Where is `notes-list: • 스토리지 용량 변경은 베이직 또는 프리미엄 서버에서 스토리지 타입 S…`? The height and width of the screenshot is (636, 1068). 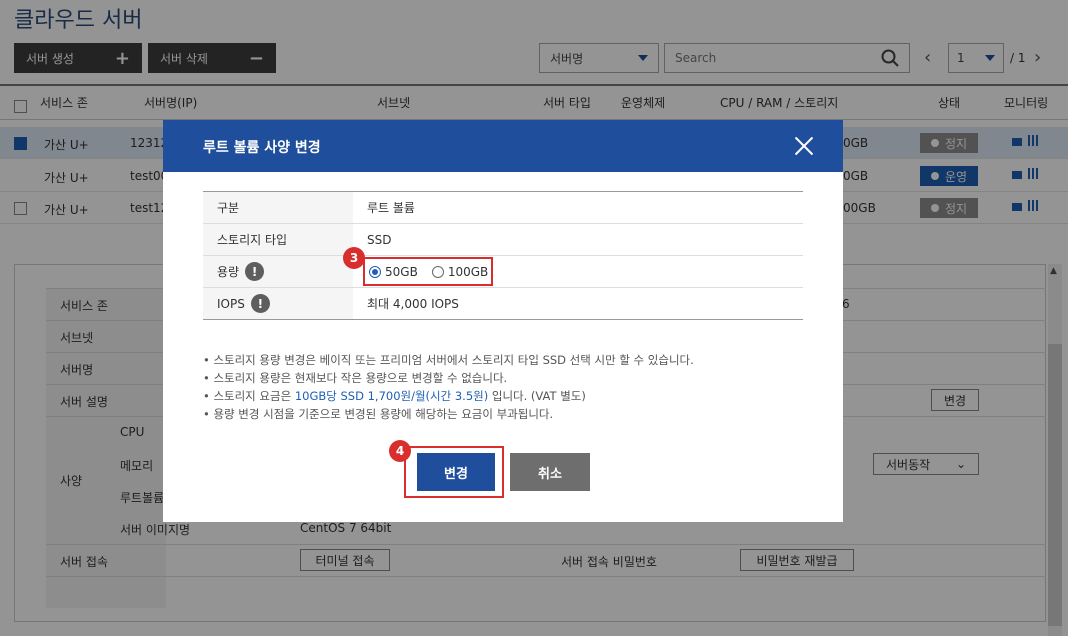
notes-list: • 스토리지 용량 변경은 베이직 또는 프리미엄 서버에서 스토리지 타입 S… is located at coordinates (503, 387).